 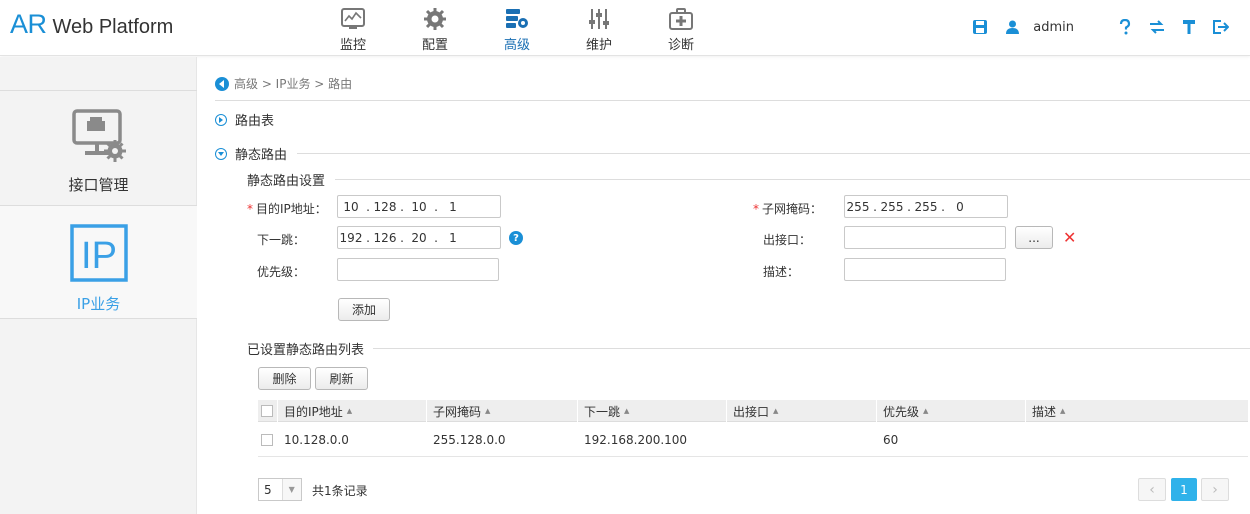 I want to click on sidebar-item-label: 接口管理, so click(x=98, y=185).